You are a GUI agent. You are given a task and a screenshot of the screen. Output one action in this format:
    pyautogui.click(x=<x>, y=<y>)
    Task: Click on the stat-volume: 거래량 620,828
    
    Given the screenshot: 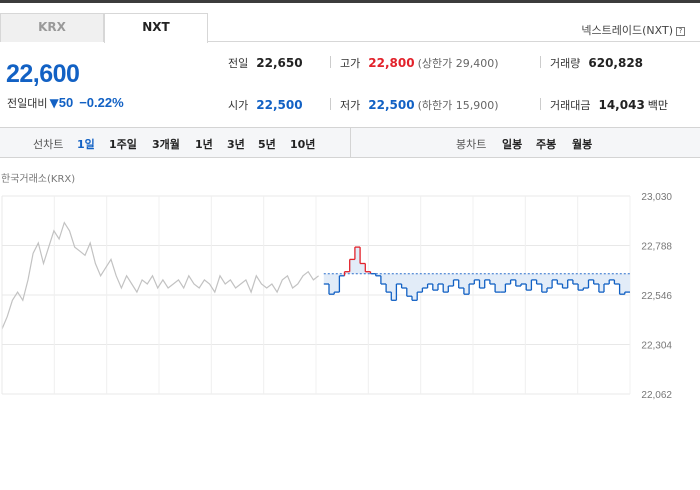 What is the action you would take?
    pyautogui.click(x=596, y=63)
    